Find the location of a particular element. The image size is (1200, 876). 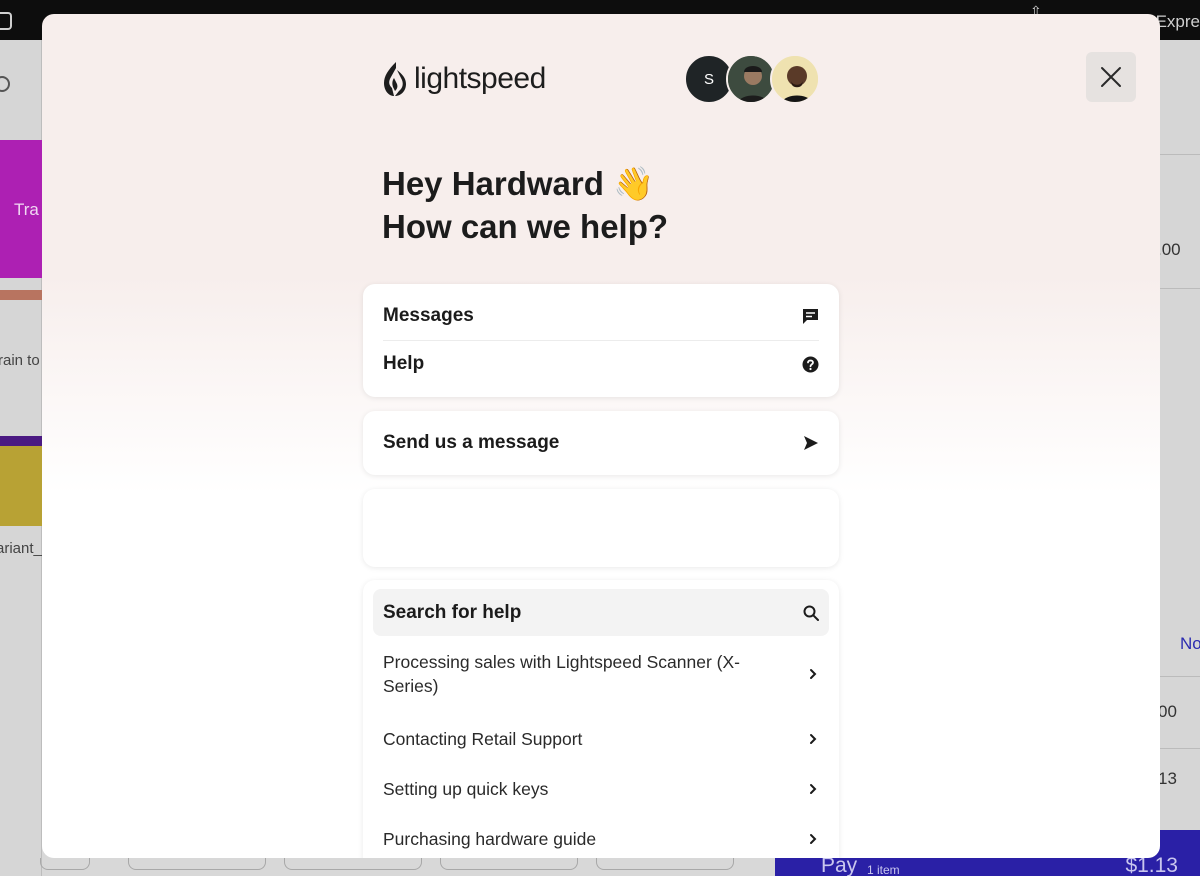

send-message-label: Send us a message is located at coordinates (471, 442).